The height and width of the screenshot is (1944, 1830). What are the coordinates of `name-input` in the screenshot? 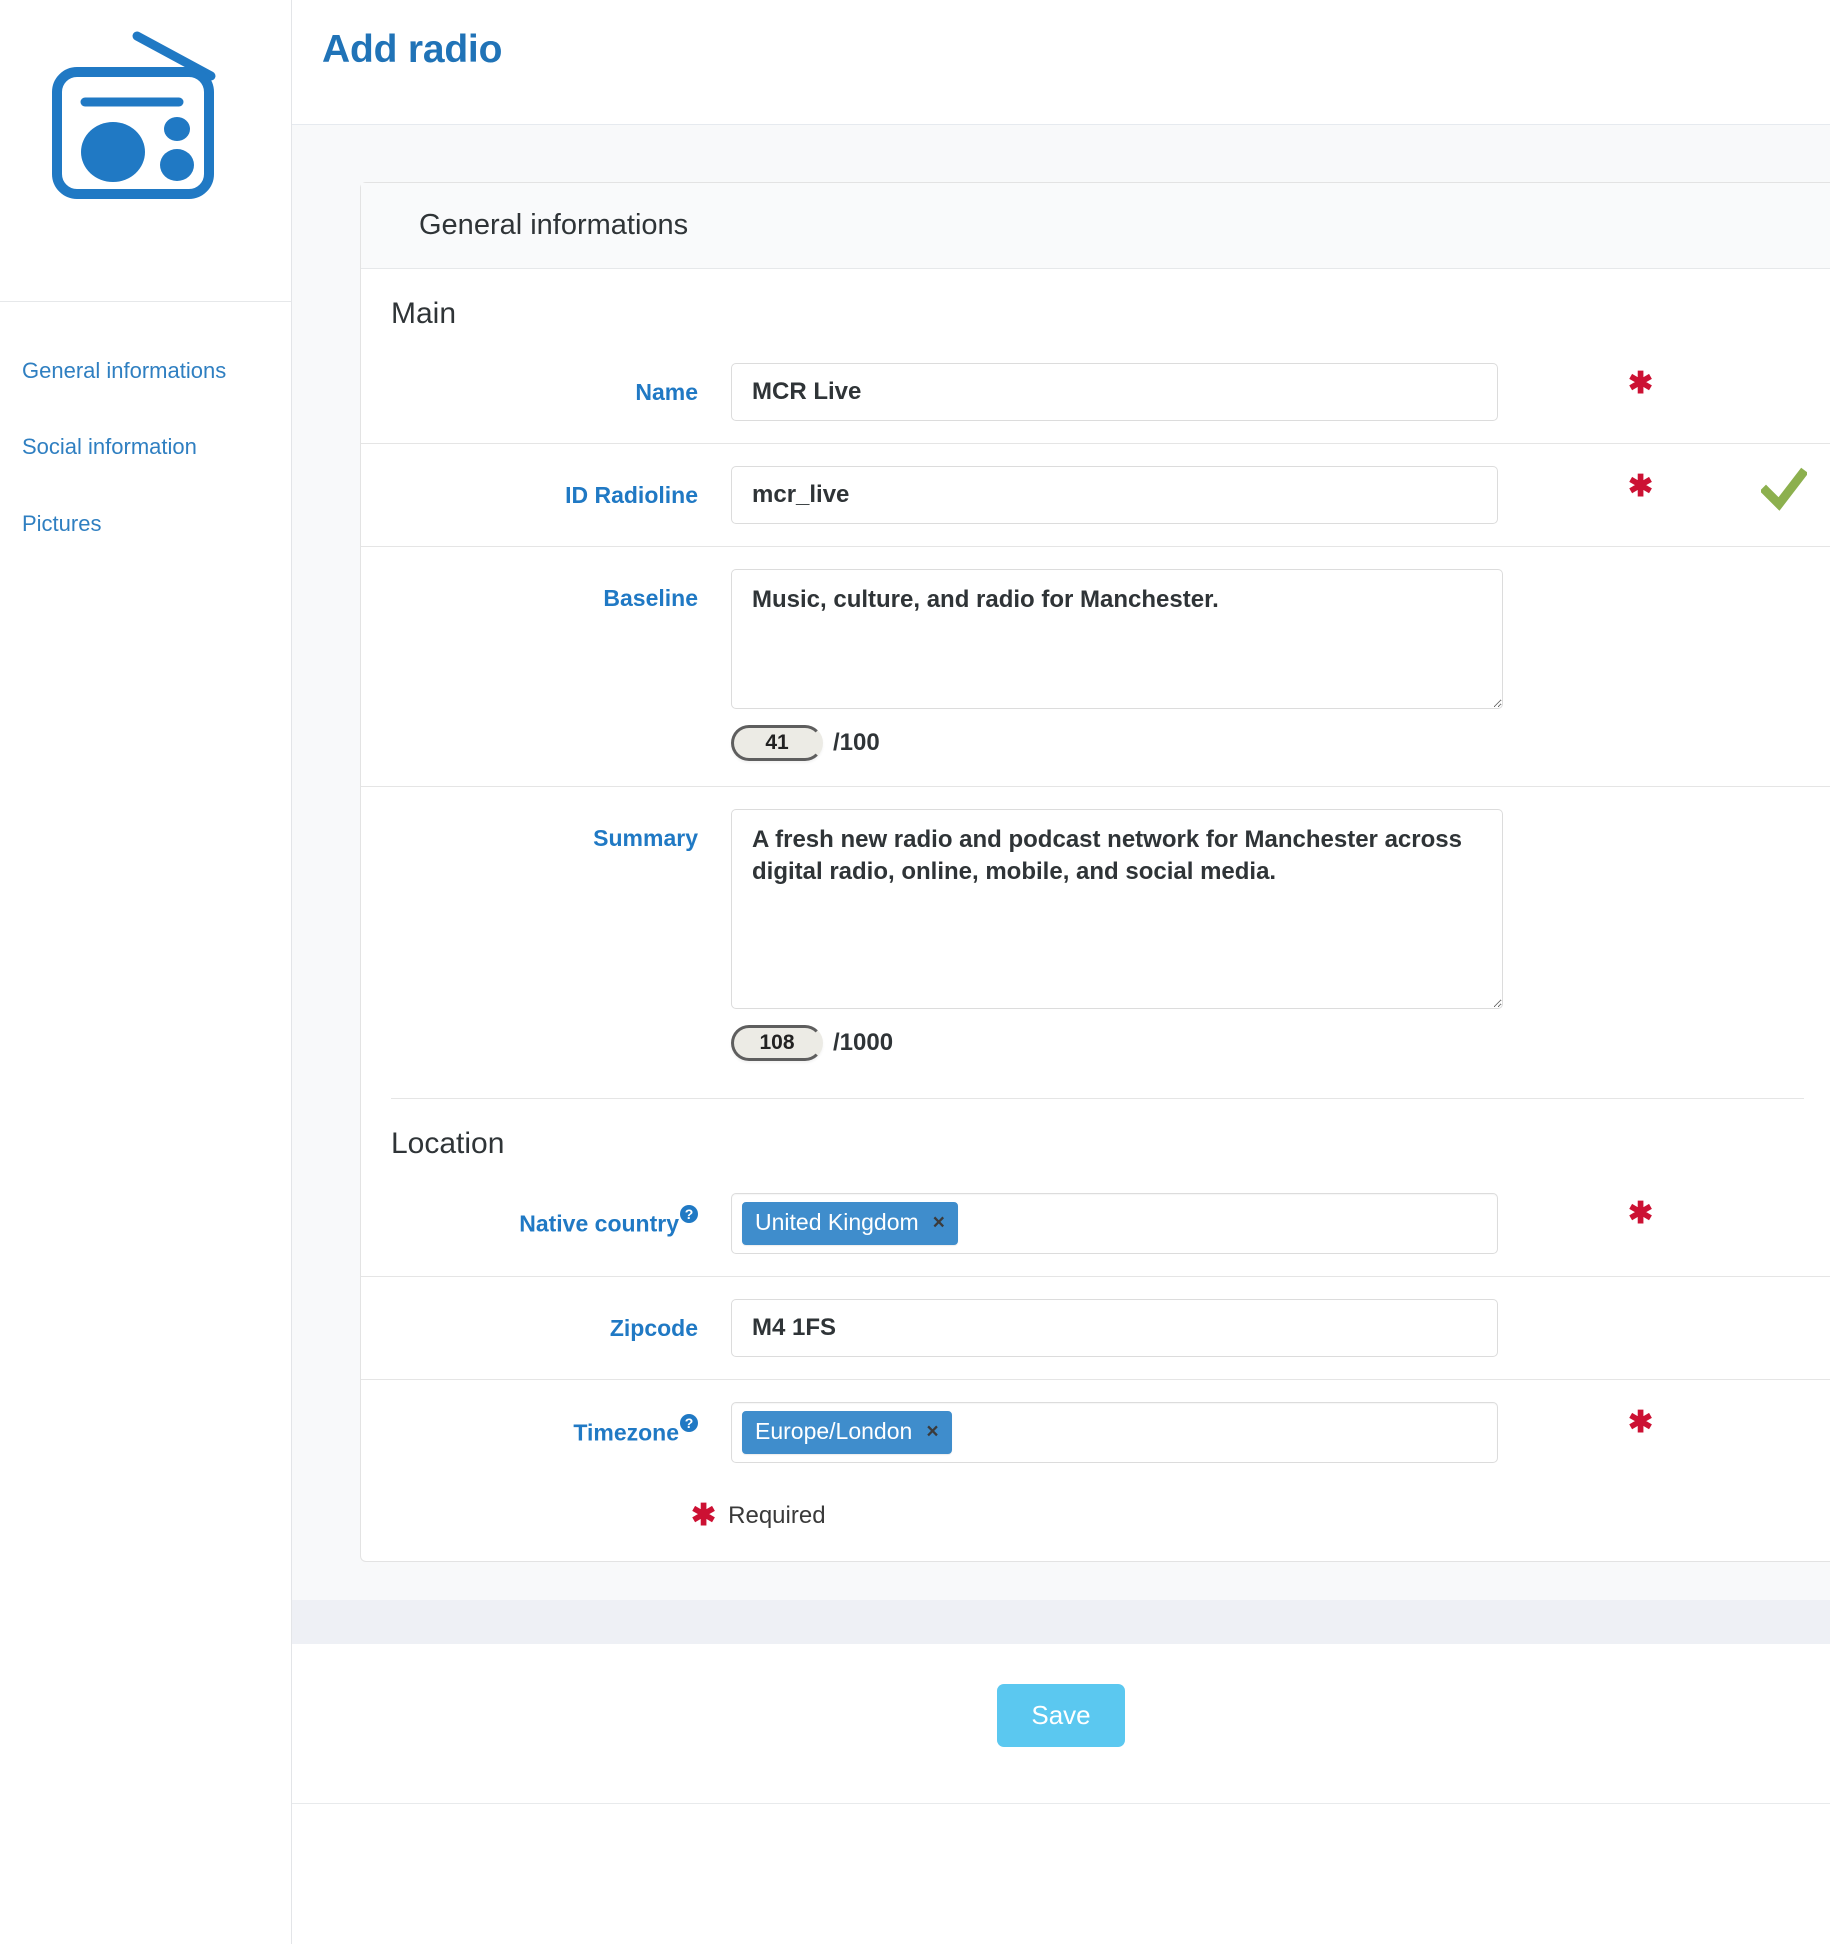 It's located at (1114, 392).